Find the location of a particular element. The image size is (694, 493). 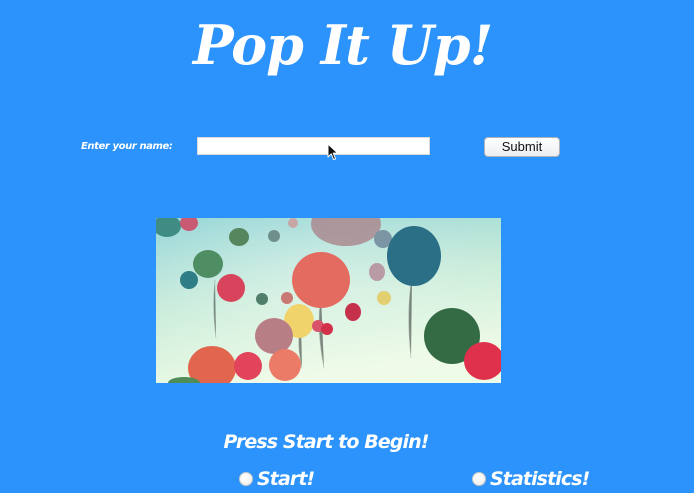

name-field-label: Enter your name: is located at coordinates (127, 146).